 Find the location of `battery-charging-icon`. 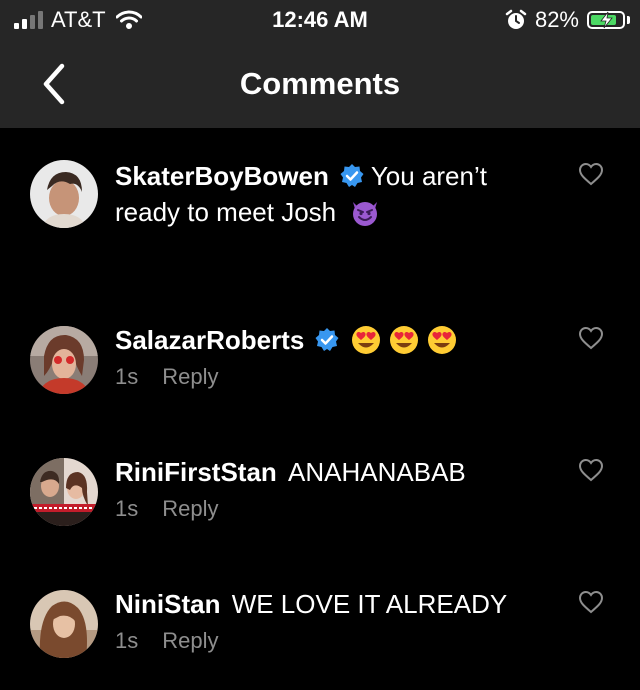

battery-charging-icon is located at coordinates (606, 20).